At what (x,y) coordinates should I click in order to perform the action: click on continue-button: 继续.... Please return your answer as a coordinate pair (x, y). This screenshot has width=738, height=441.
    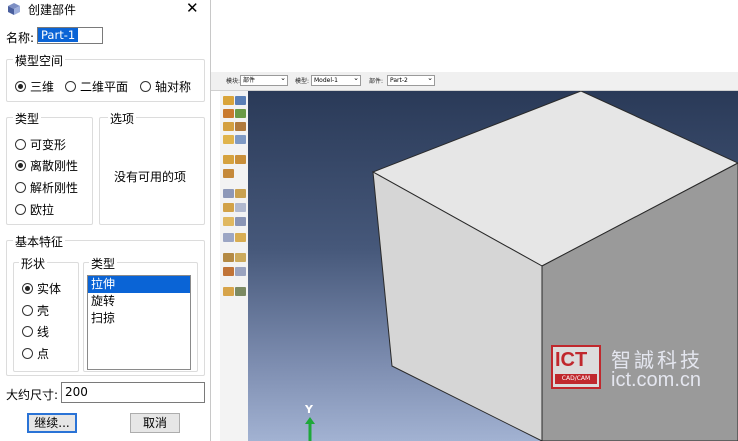
    Looking at the image, I should click on (52, 423).